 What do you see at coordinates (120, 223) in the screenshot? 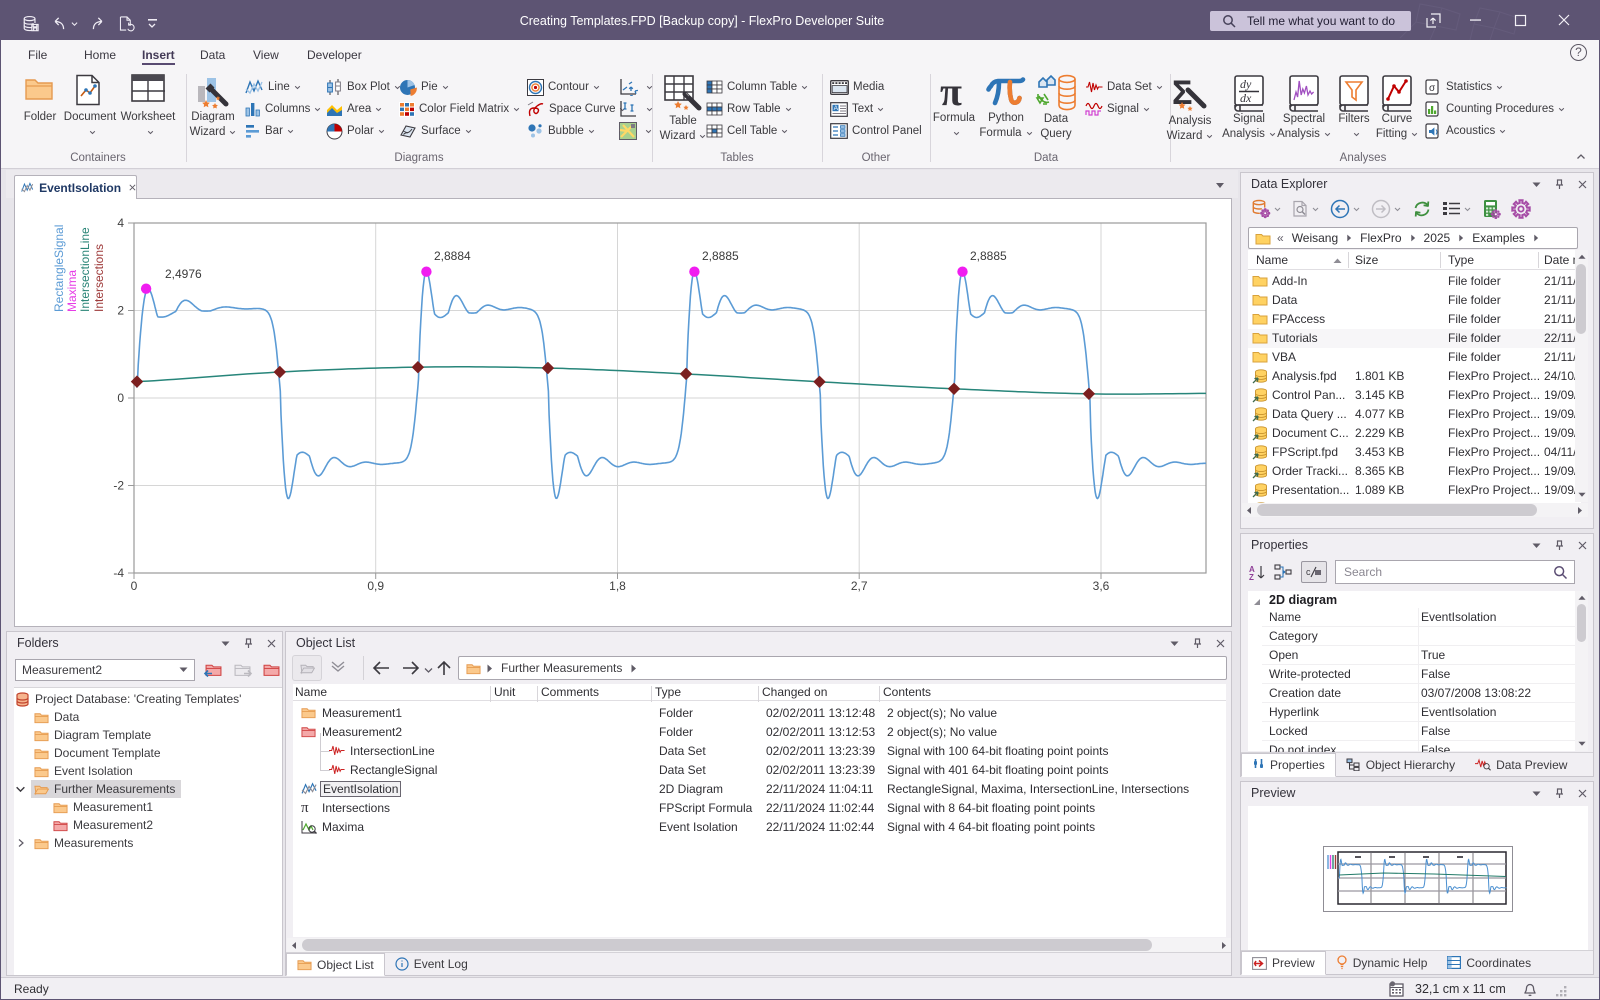
I see `svg-text: 4` at bounding box center [120, 223].